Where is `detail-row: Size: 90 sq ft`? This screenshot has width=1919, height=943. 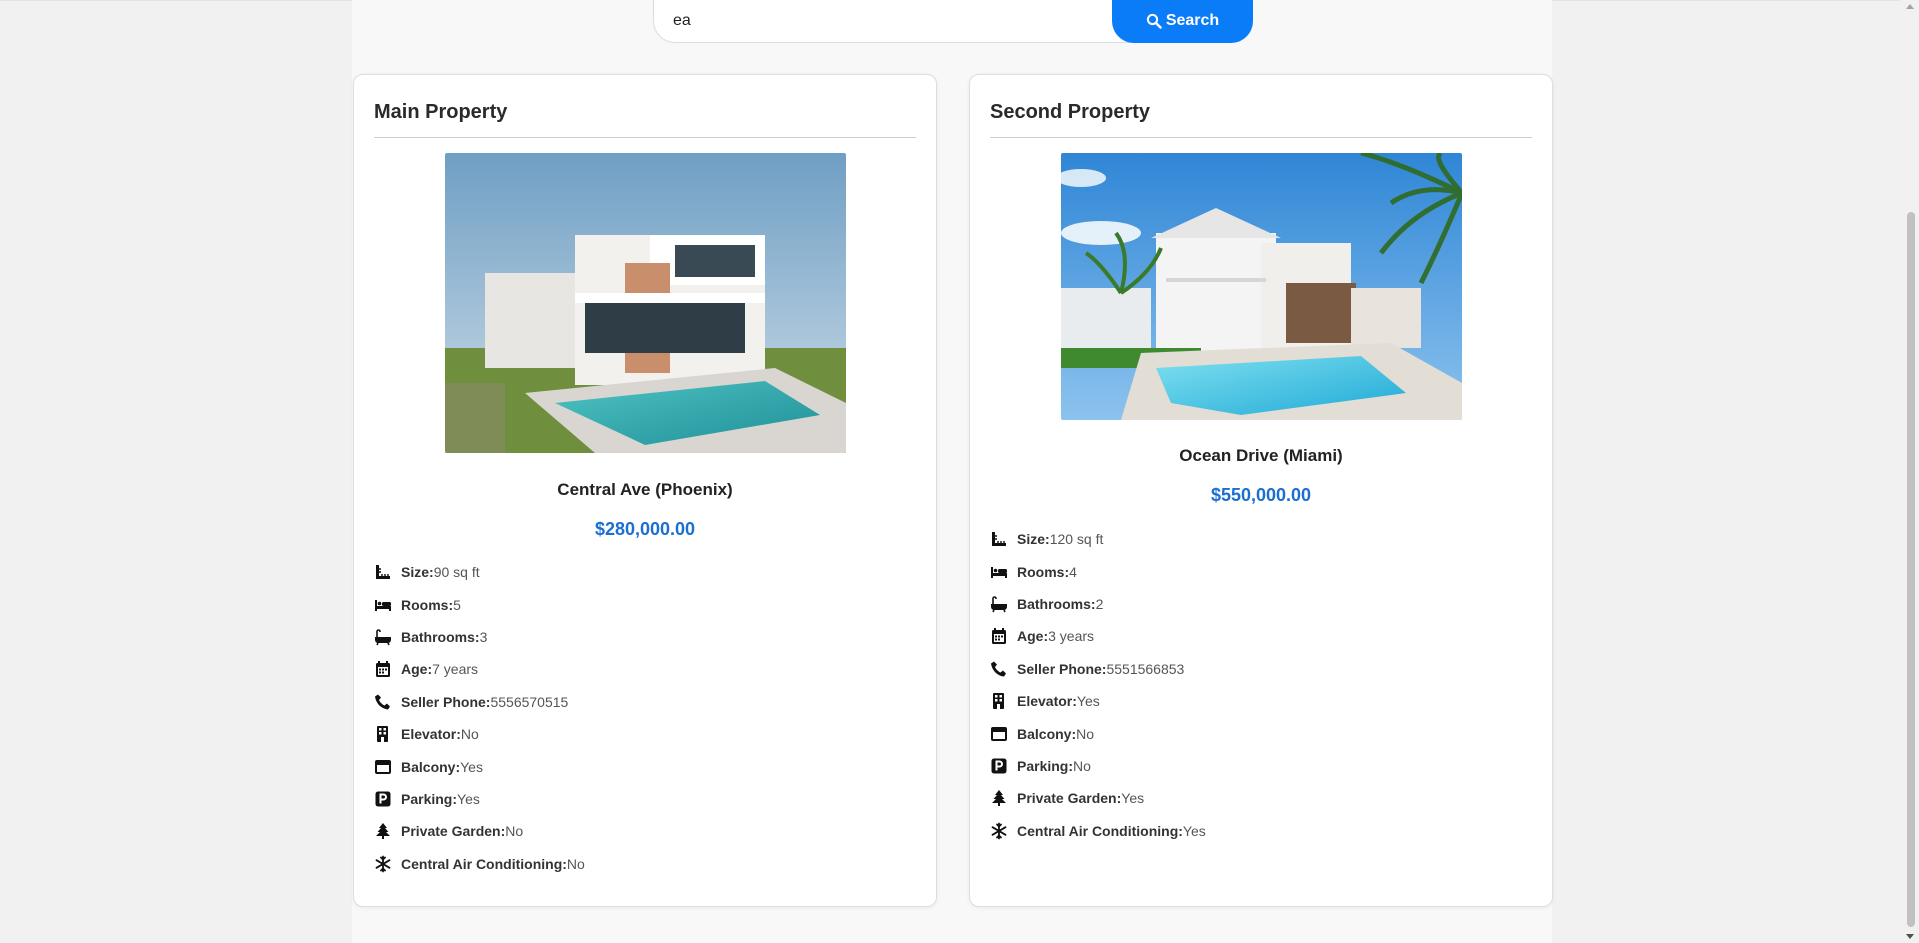 detail-row: Size: 90 sq ft is located at coordinates (479, 572).